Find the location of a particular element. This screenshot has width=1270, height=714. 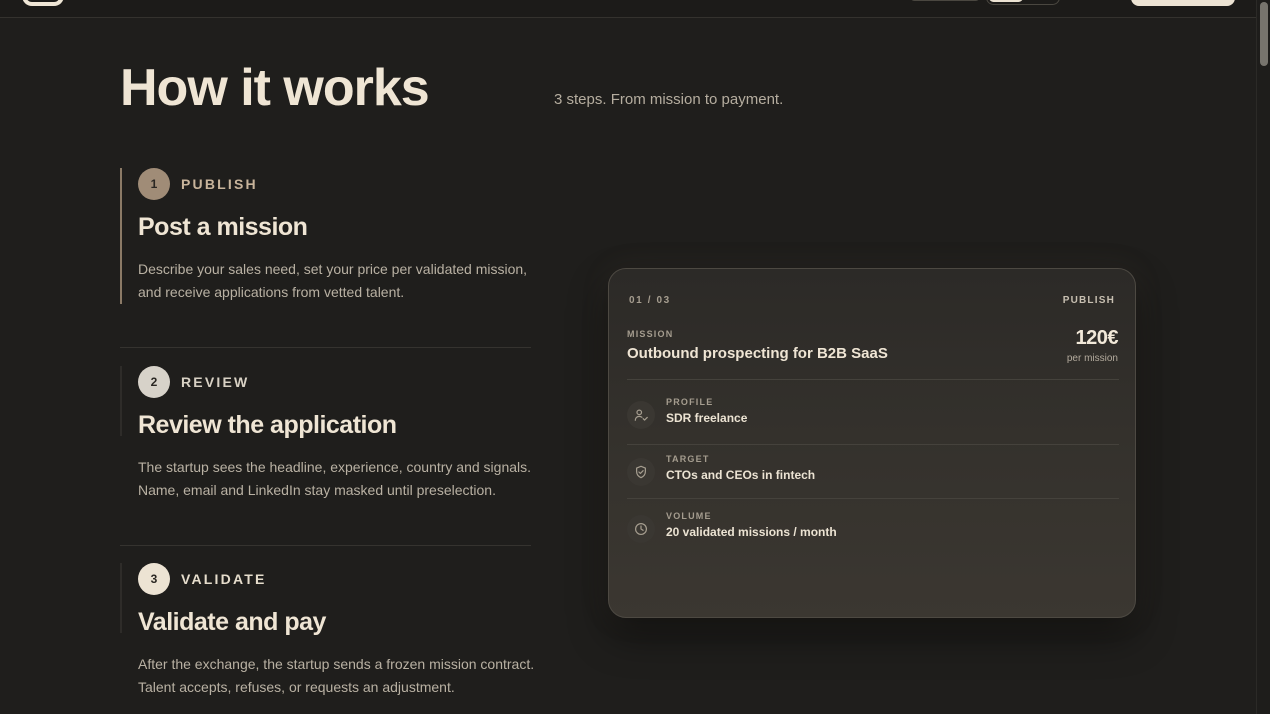

row-value: CTOs and CEOs in fintech is located at coordinates (741, 475).